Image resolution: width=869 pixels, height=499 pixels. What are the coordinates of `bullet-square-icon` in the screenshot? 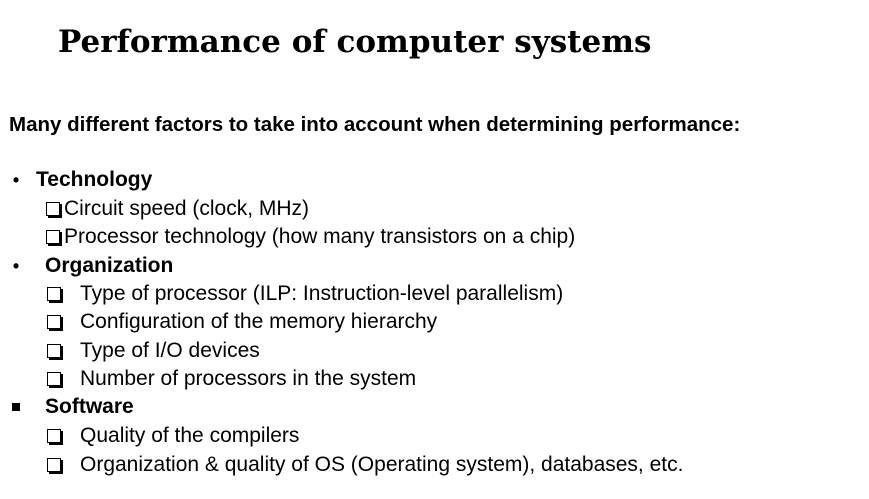 It's located at (16, 407).